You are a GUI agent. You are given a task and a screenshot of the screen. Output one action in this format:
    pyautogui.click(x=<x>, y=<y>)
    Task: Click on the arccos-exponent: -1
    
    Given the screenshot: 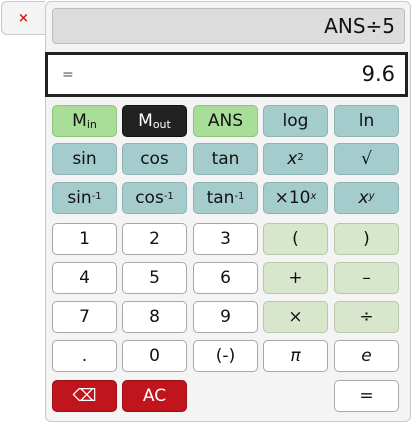 What is the action you would take?
    pyautogui.click(x=168, y=196)
    